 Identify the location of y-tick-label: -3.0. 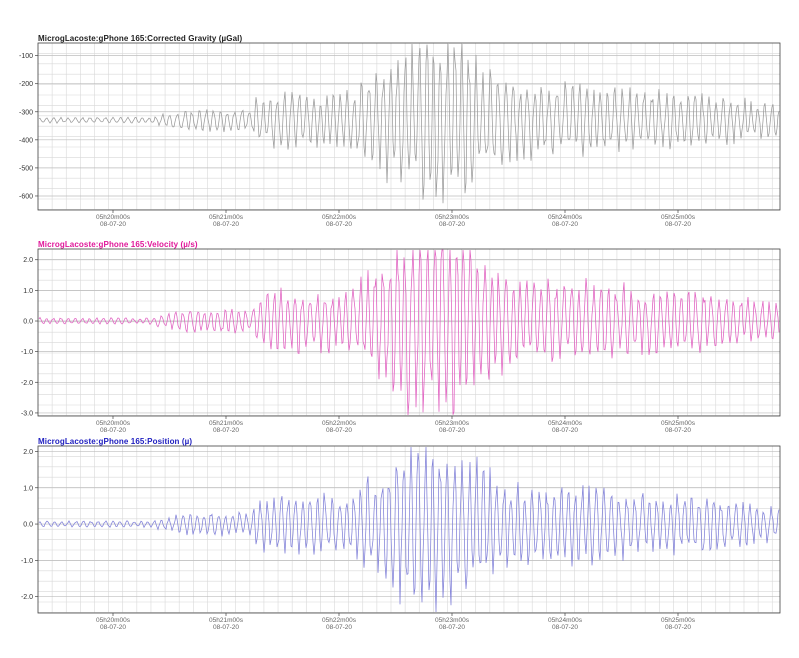
(27, 413).